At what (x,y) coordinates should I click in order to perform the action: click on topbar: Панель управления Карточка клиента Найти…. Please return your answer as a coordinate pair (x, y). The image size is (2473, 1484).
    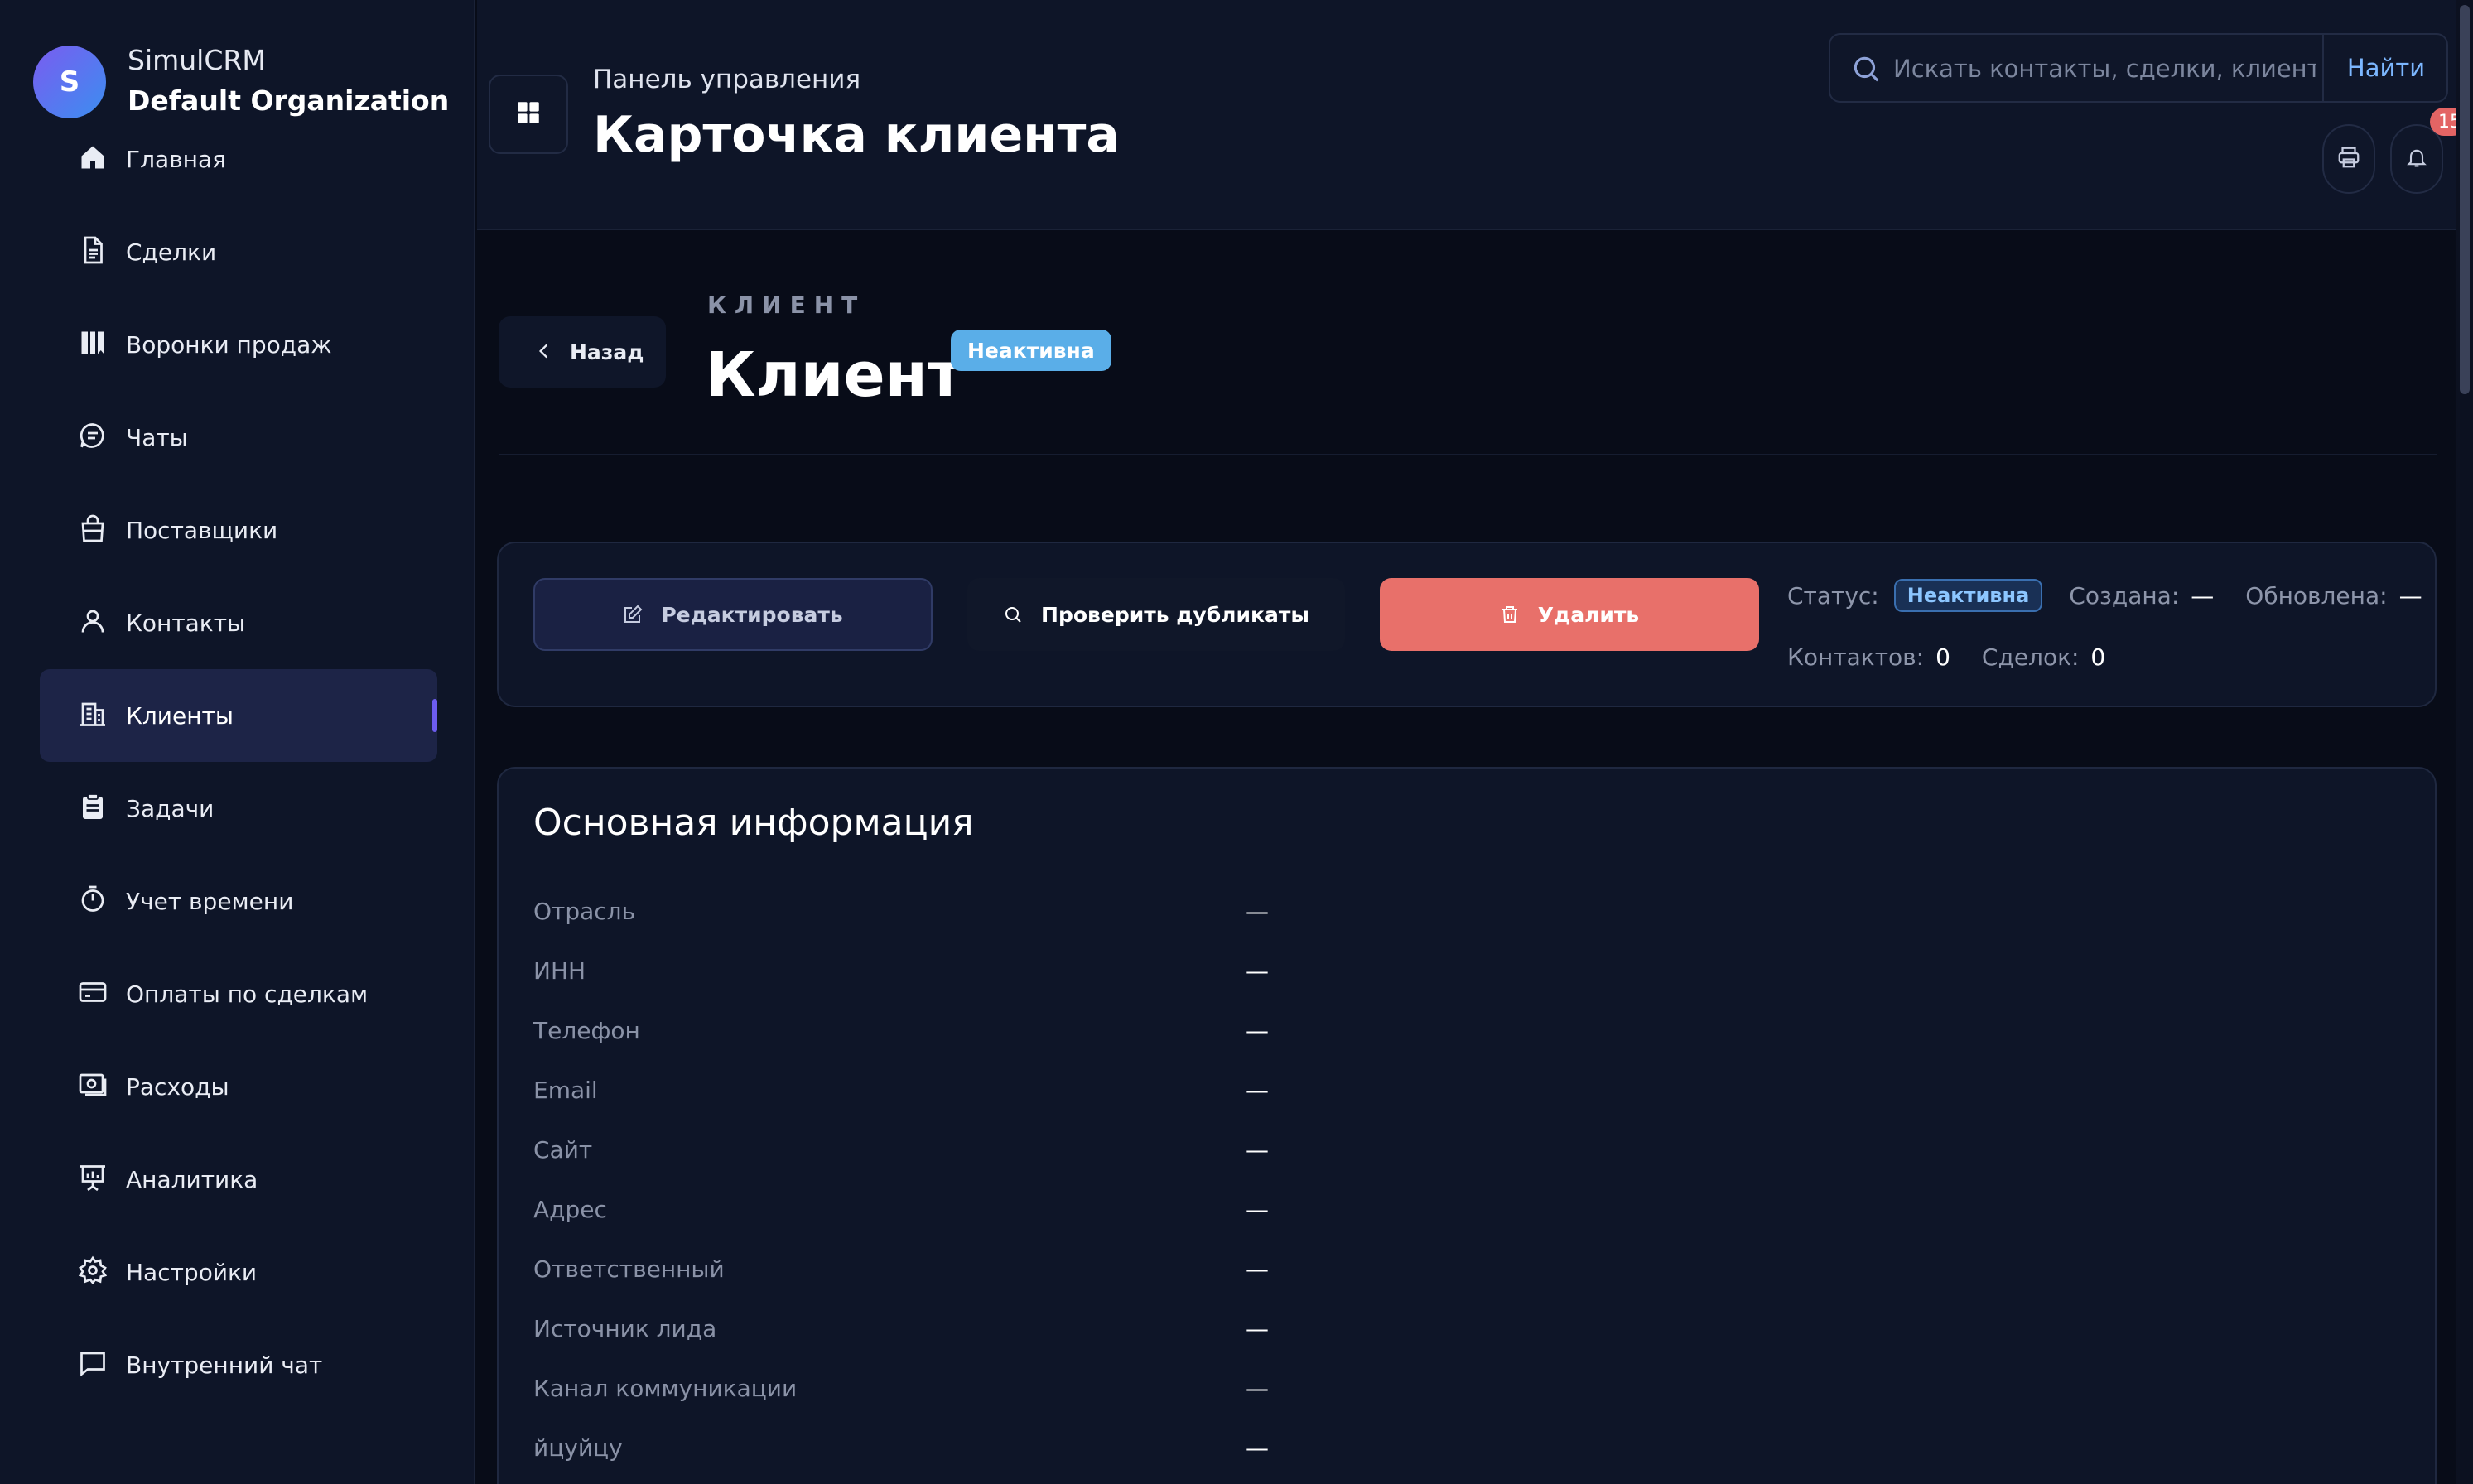
    Looking at the image, I should click on (1471, 115).